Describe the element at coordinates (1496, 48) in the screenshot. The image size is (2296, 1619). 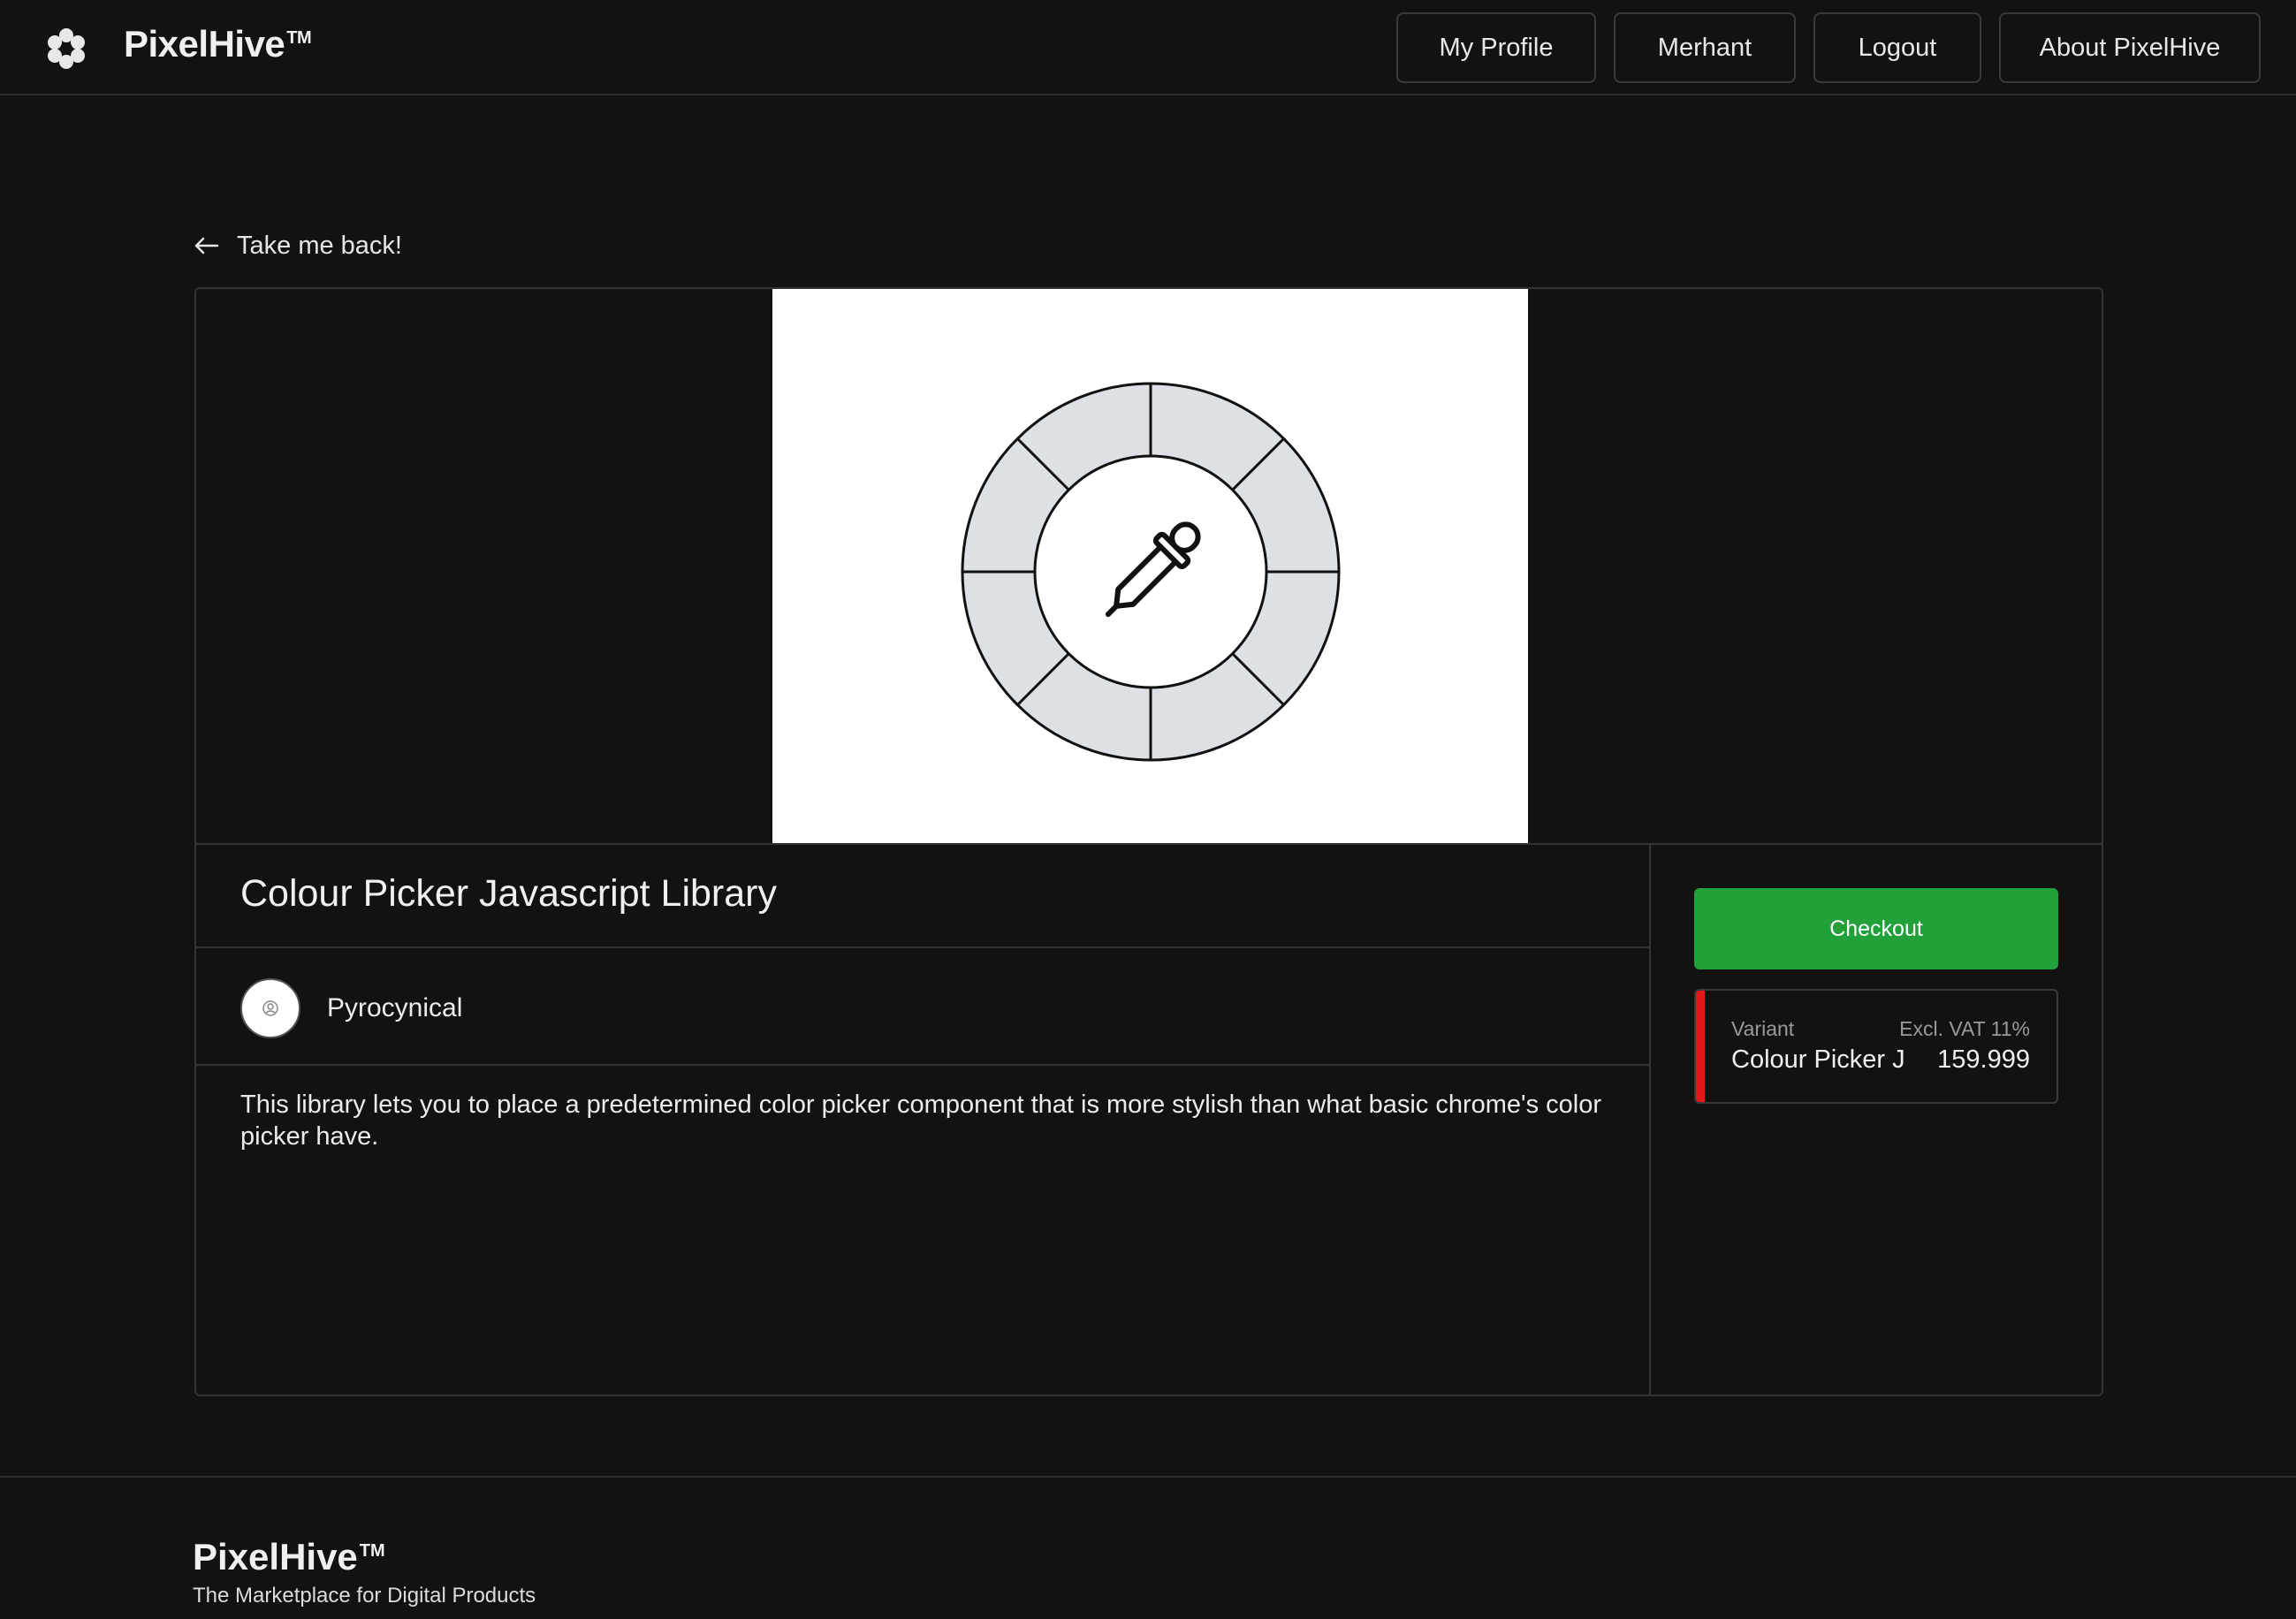
I see `nav-my-profile-button: My Profile` at that location.